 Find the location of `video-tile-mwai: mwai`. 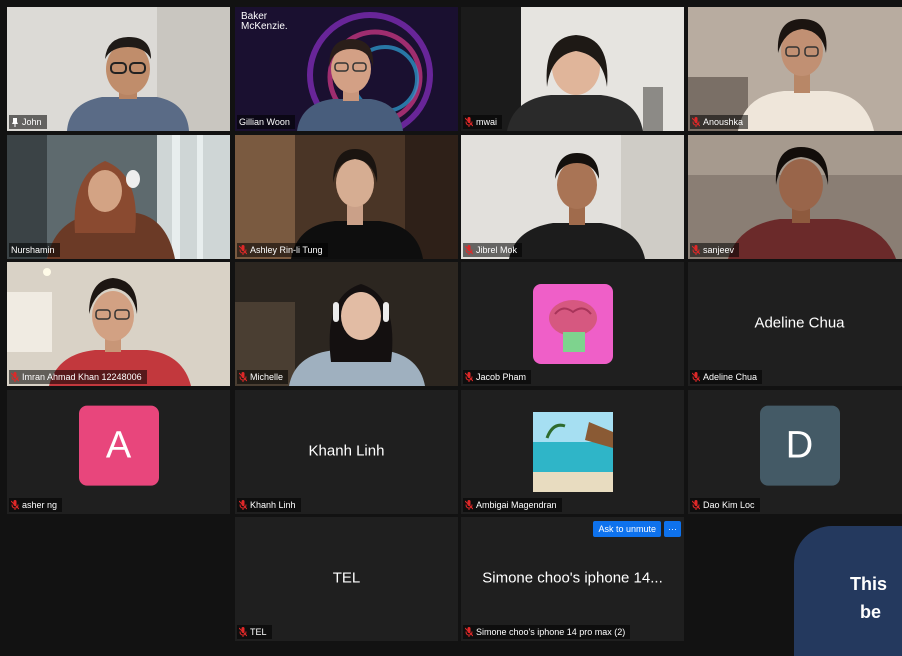

video-tile-mwai: mwai is located at coordinates (572, 69).